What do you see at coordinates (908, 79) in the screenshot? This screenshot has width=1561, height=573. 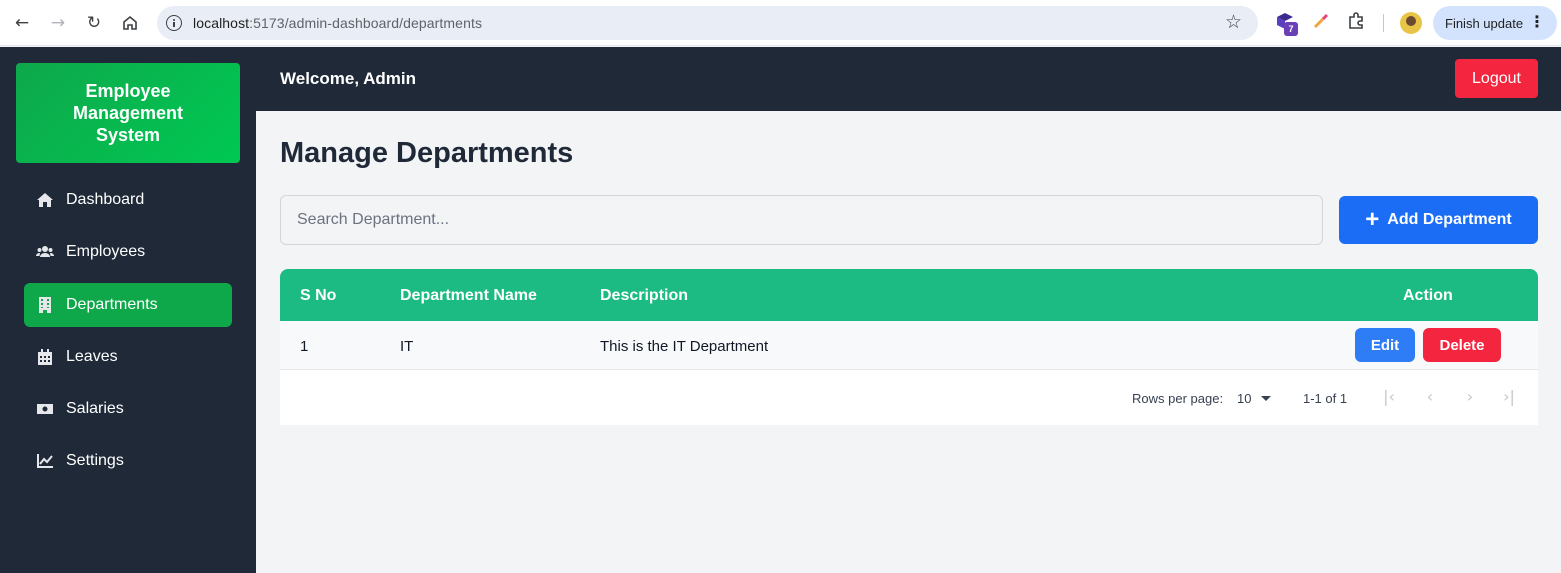 I see `top-navbar: Welcome, Admin Logout` at bounding box center [908, 79].